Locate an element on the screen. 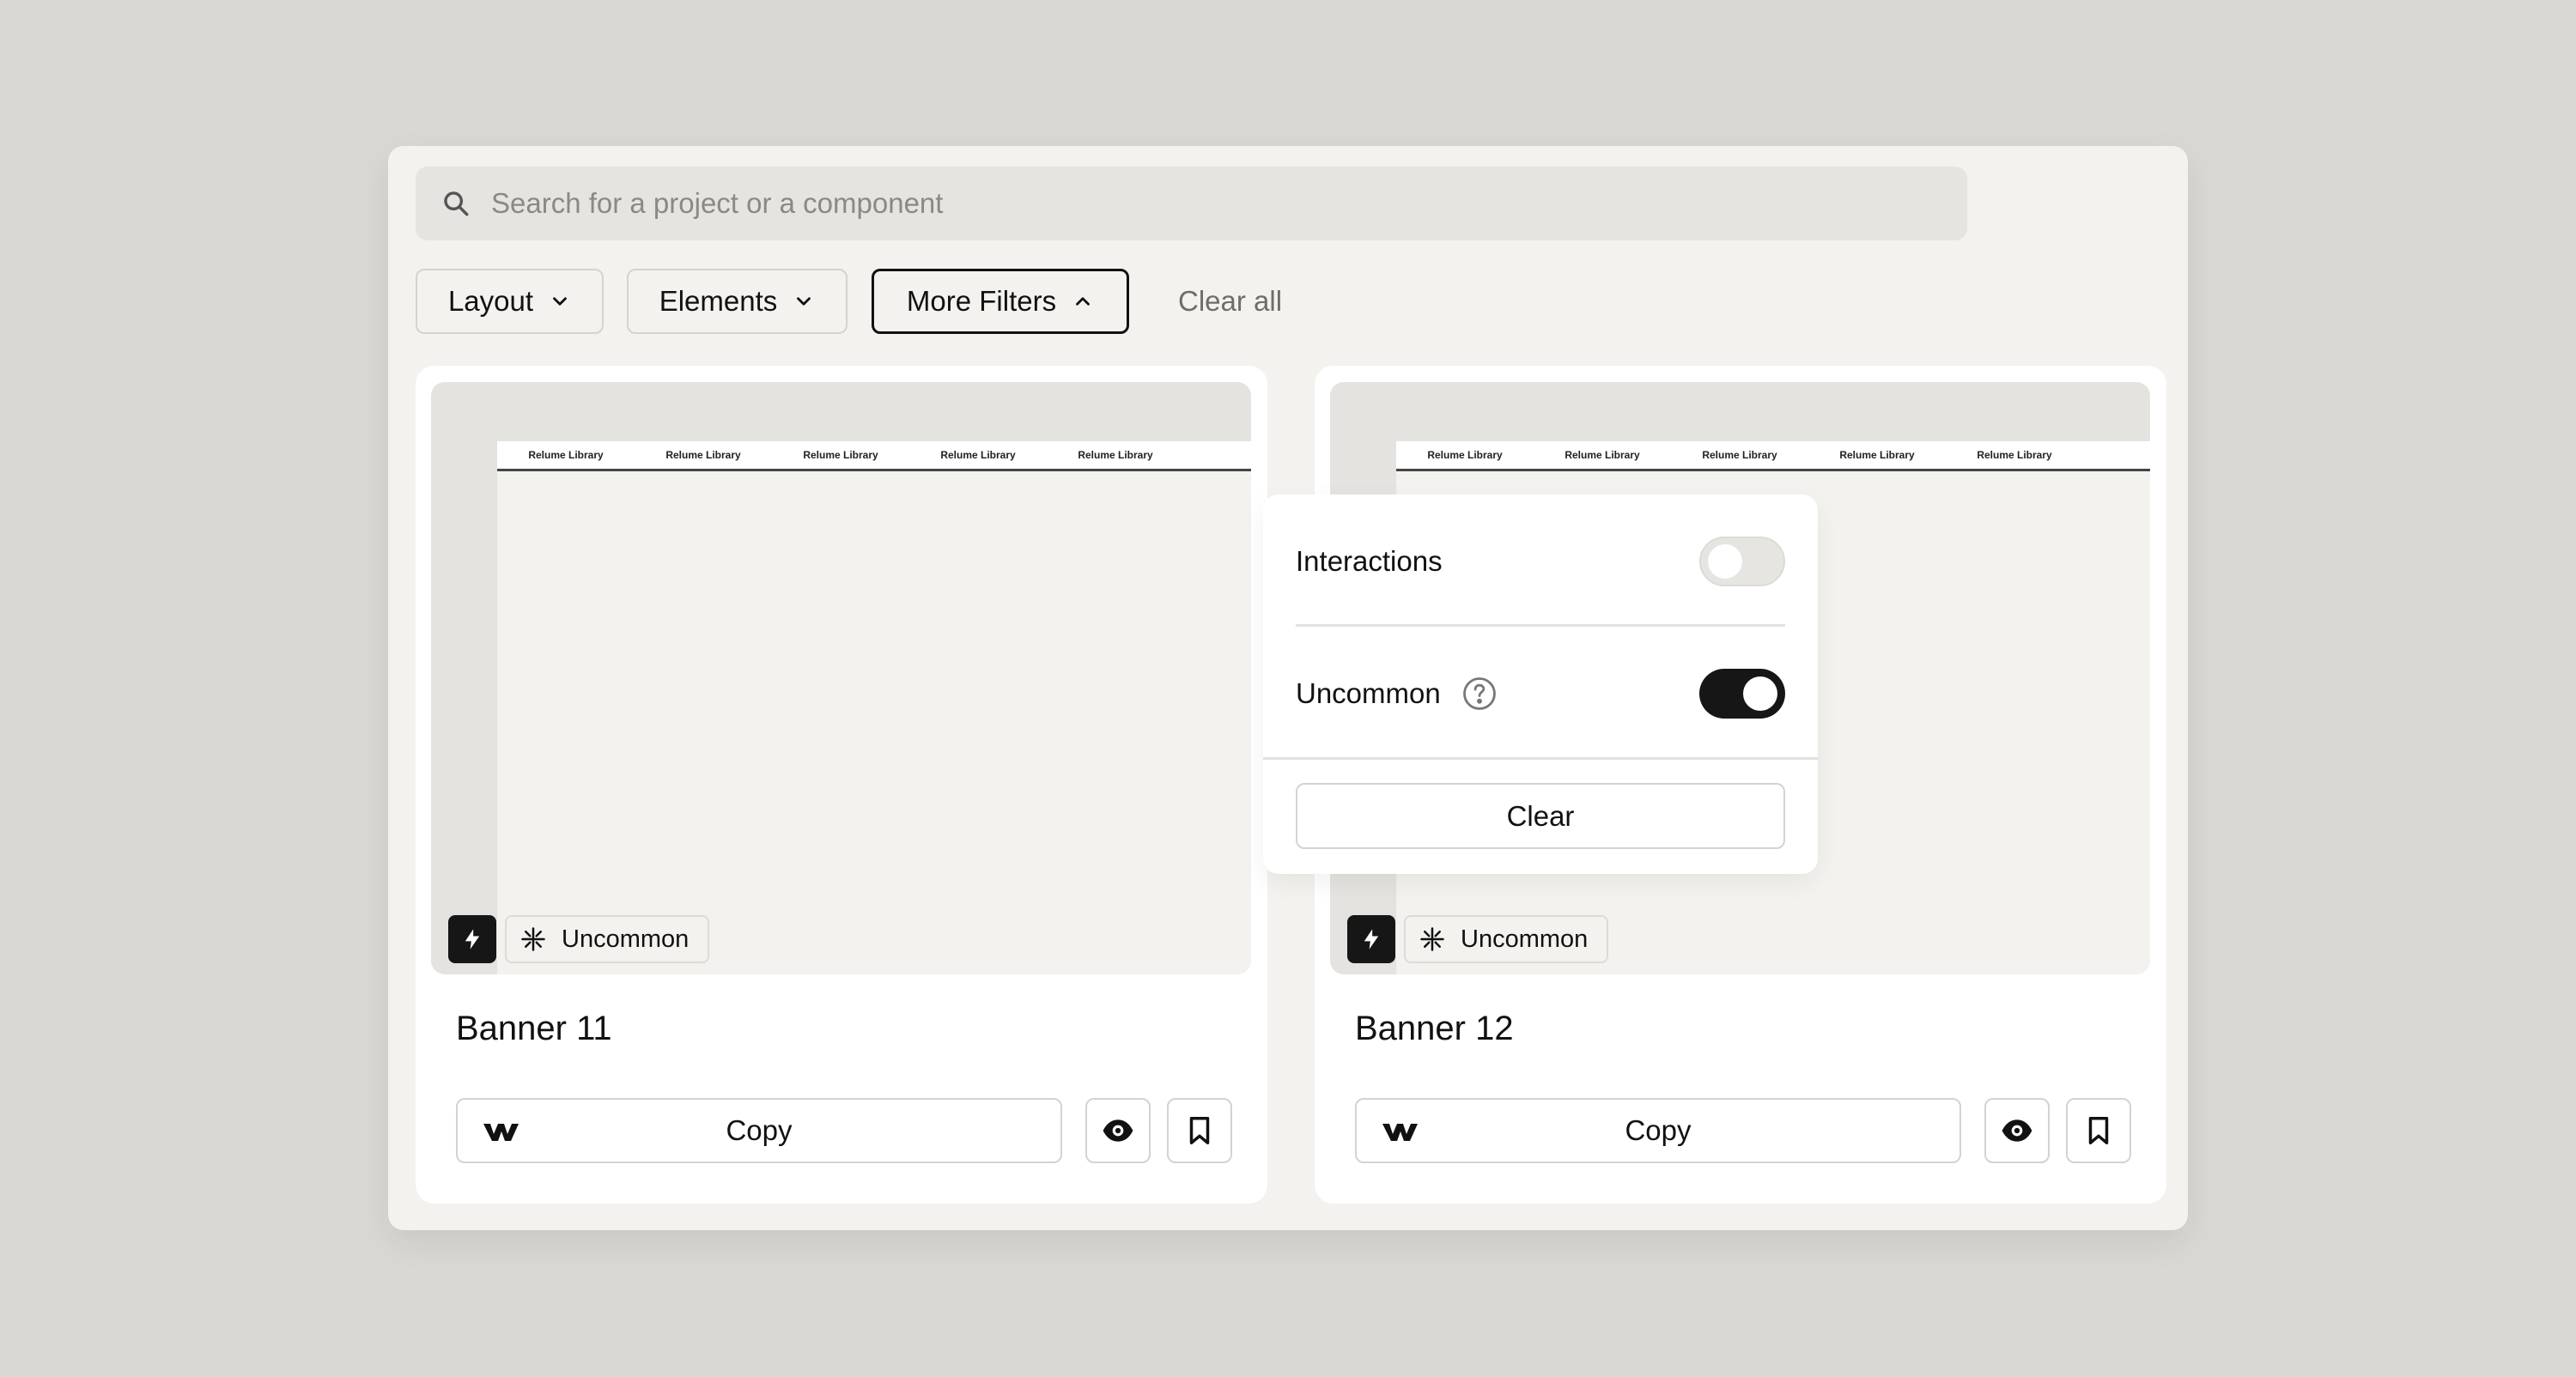 The image size is (2576, 1377). search-bar is located at coordinates (1191, 203).